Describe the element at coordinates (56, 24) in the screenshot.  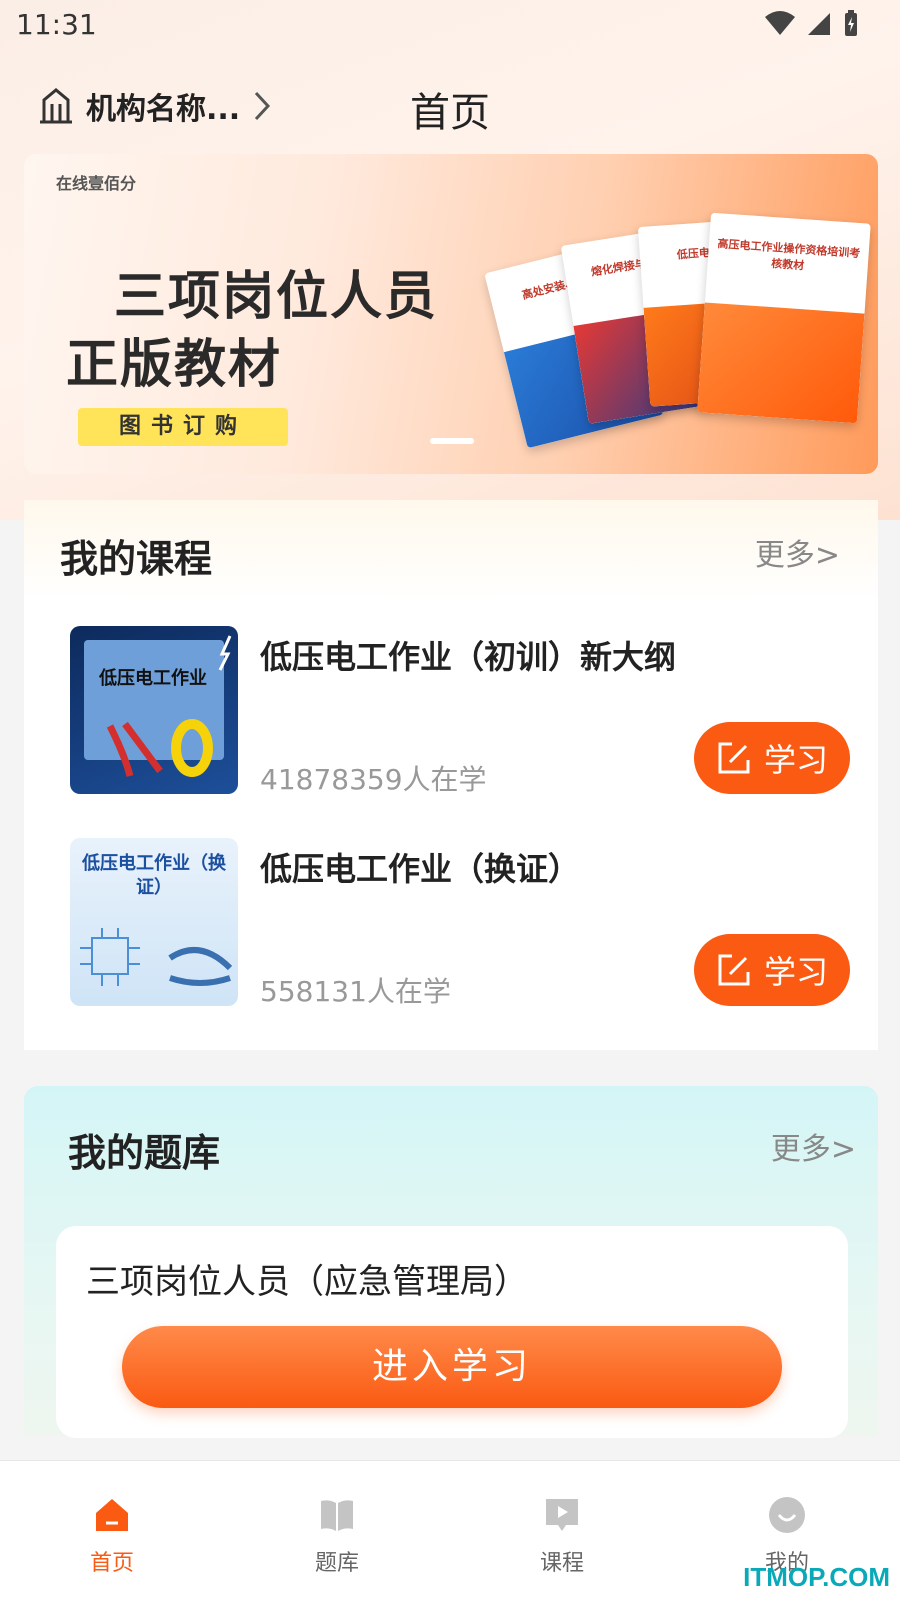
I see `status-time: 11:31` at that location.